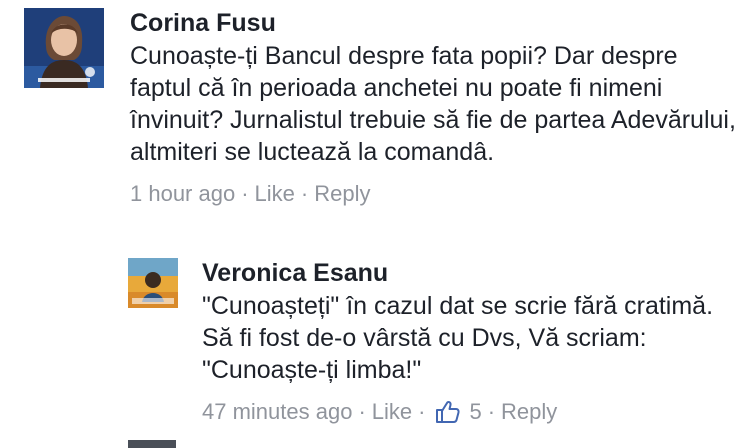 This screenshot has height=448, width=750. What do you see at coordinates (435, 194) in the screenshot?
I see `comment-meta: 1 hour ago · Like · Reply` at bounding box center [435, 194].